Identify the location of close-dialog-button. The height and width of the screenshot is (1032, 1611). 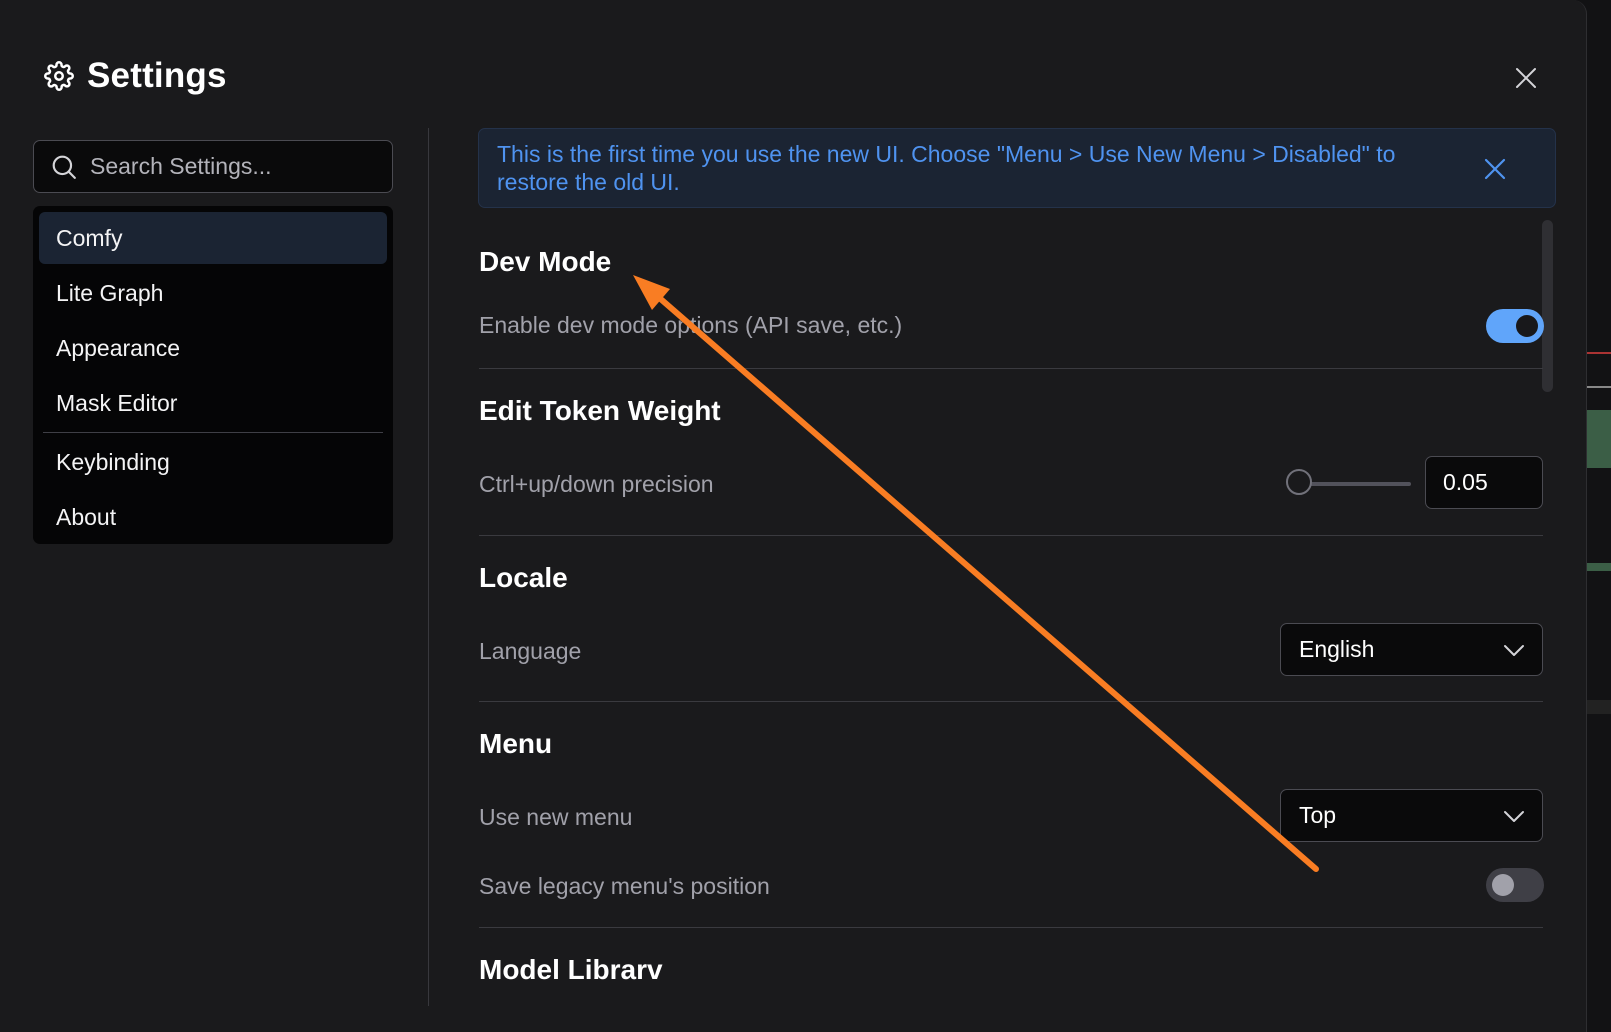
(1526, 78).